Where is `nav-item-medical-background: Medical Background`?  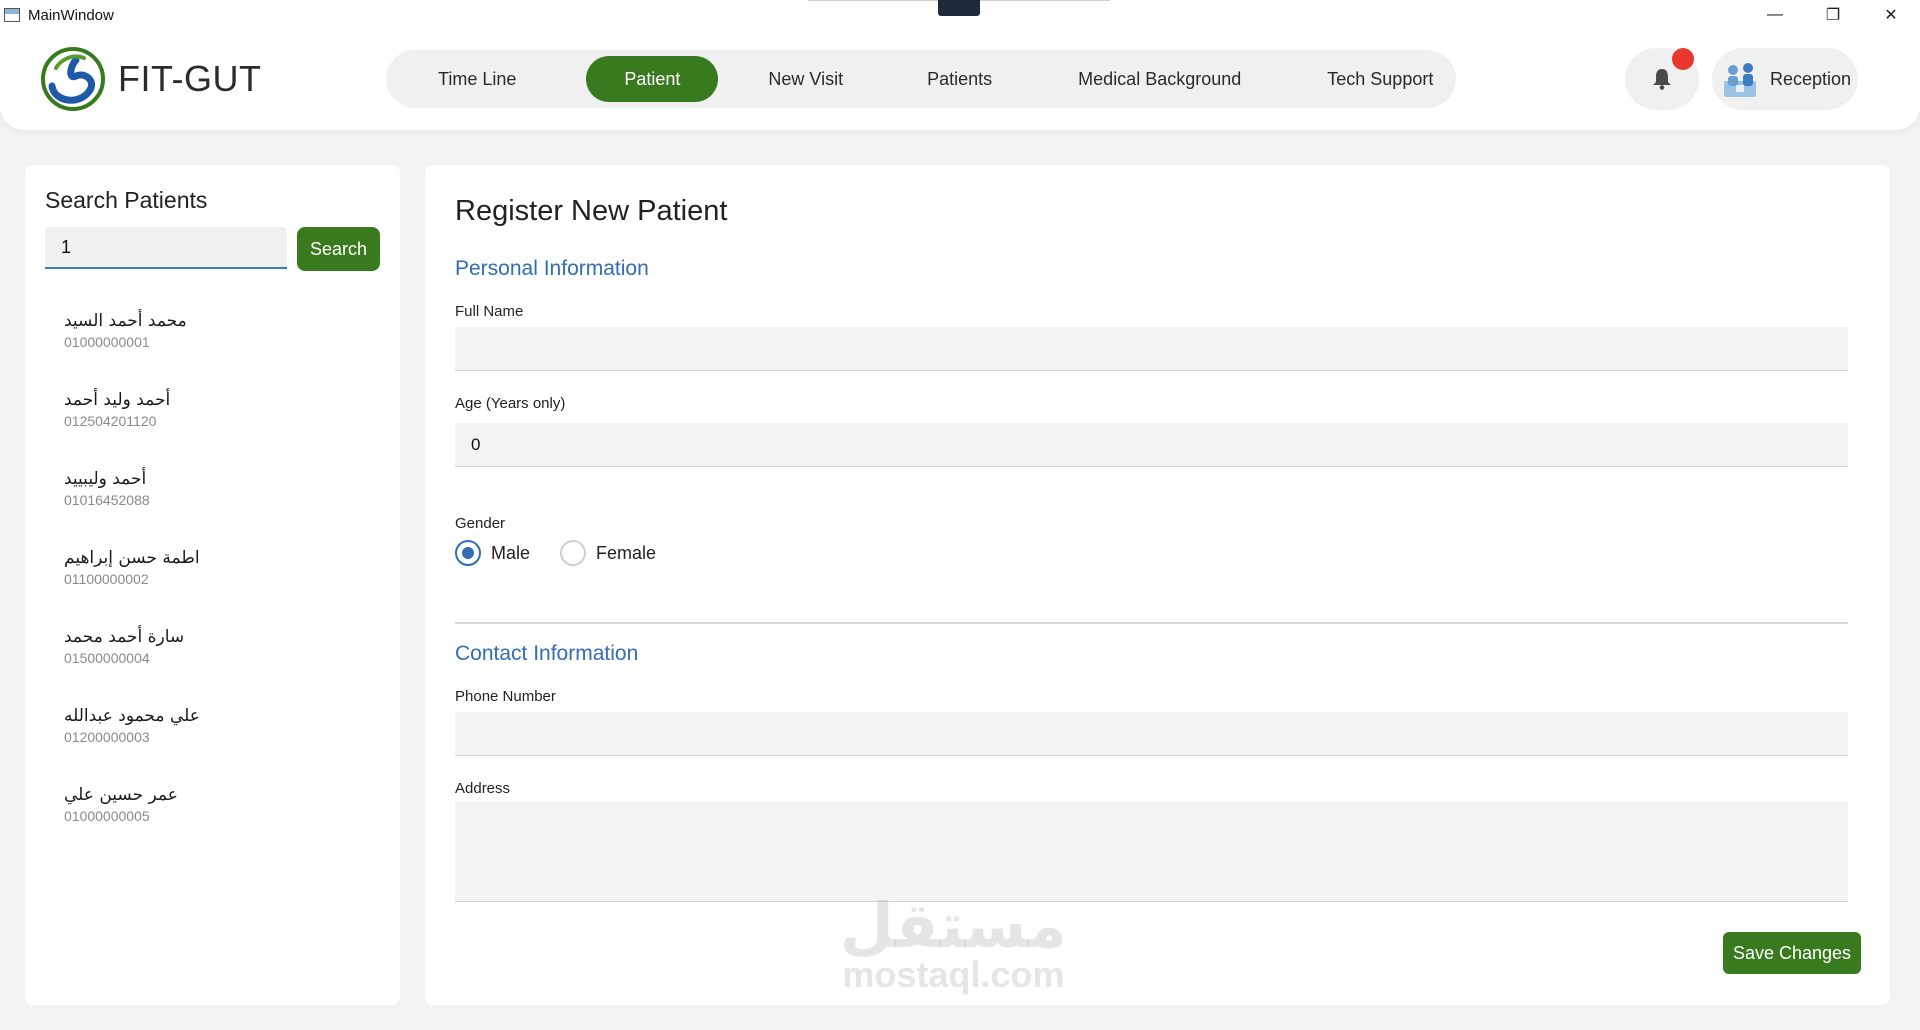 nav-item-medical-background: Medical Background is located at coordinates (1159, 79).